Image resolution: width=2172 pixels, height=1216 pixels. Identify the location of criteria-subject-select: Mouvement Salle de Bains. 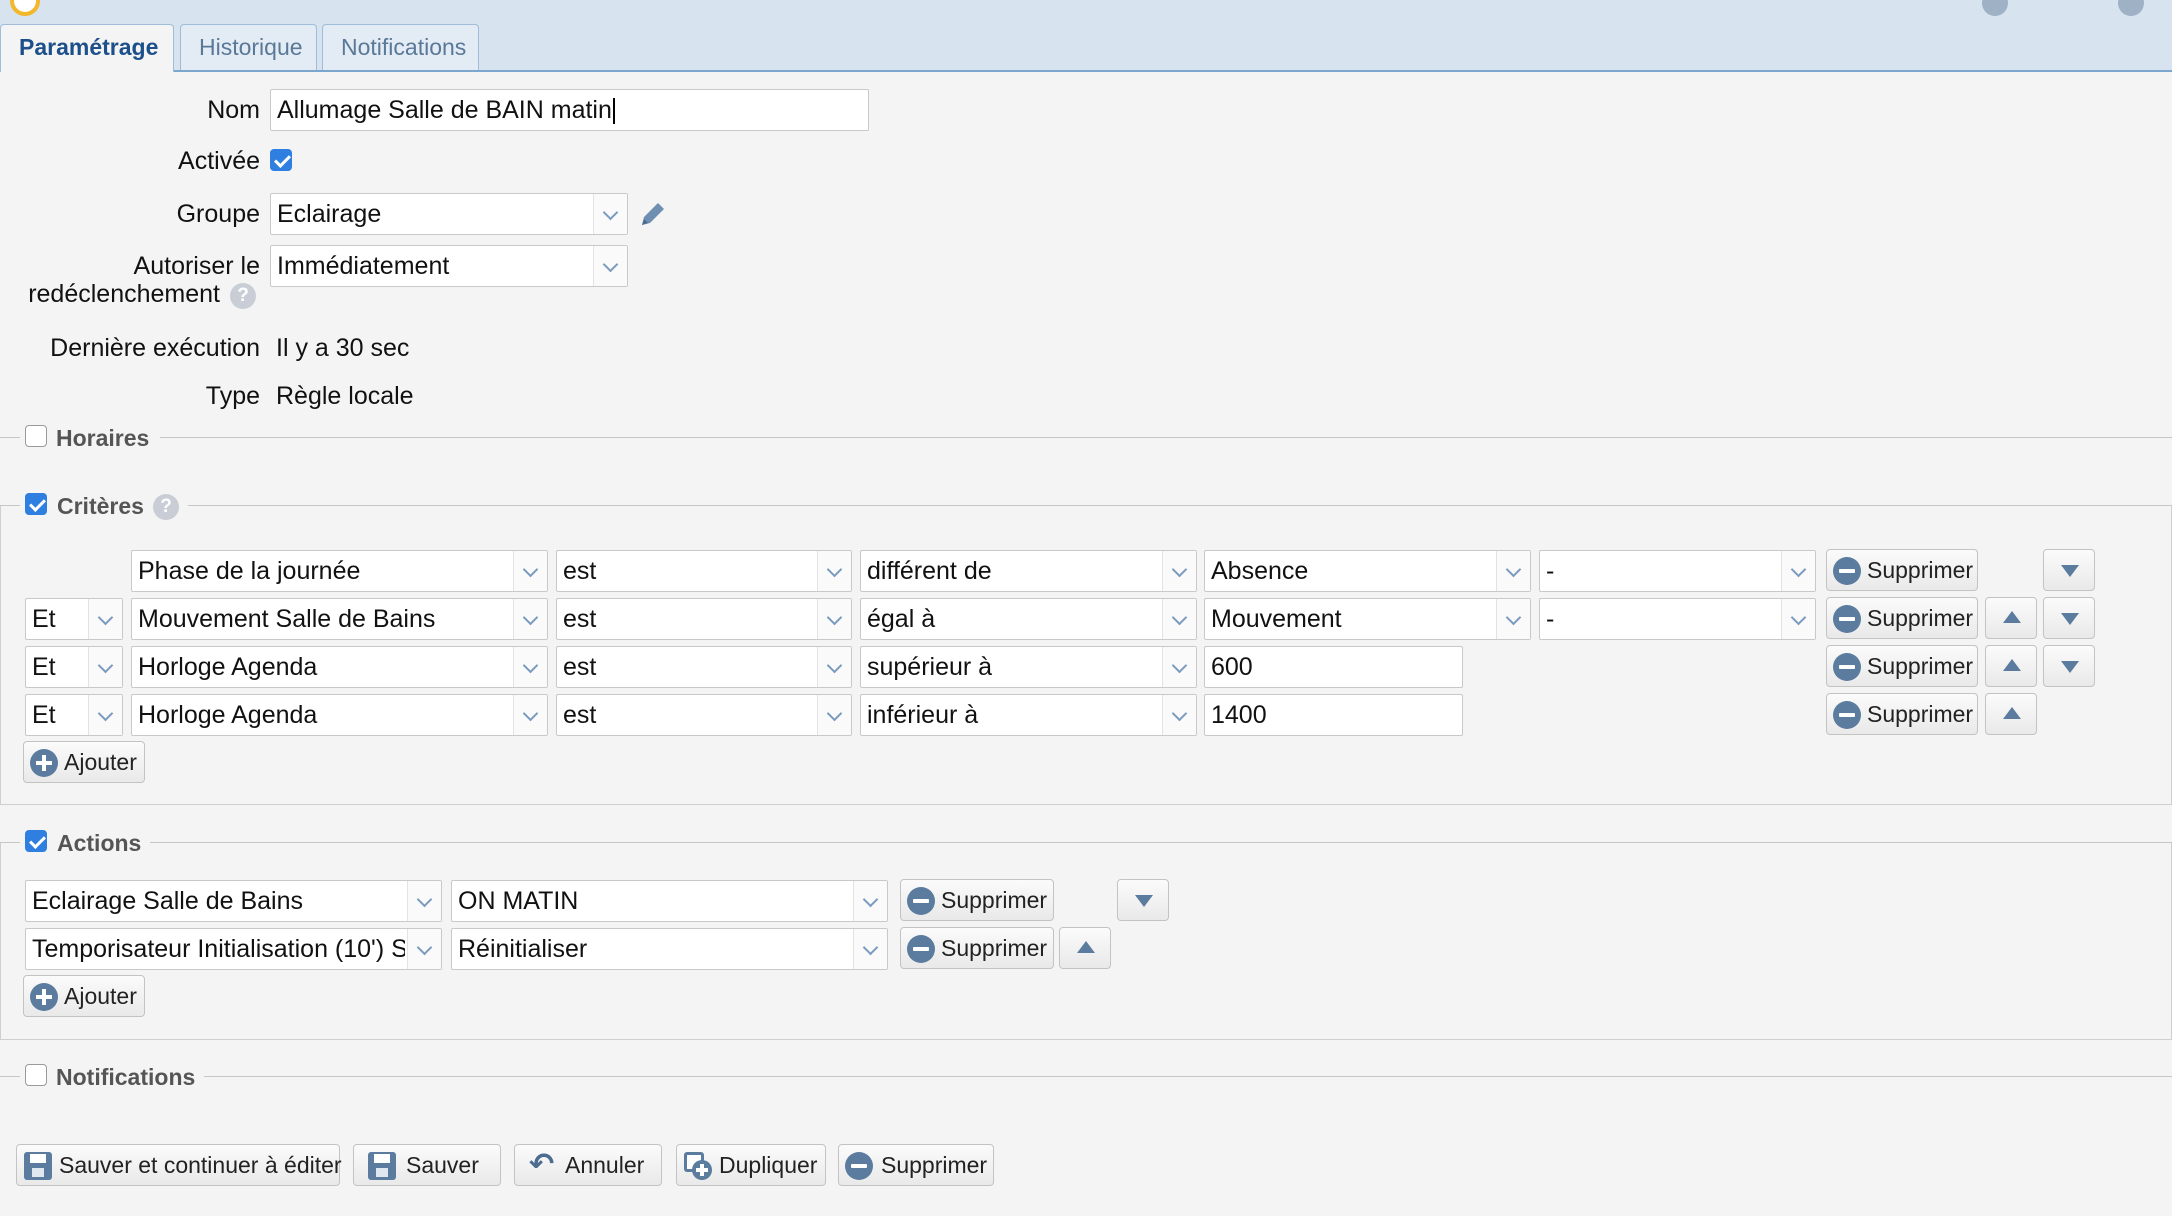
(339, 619).